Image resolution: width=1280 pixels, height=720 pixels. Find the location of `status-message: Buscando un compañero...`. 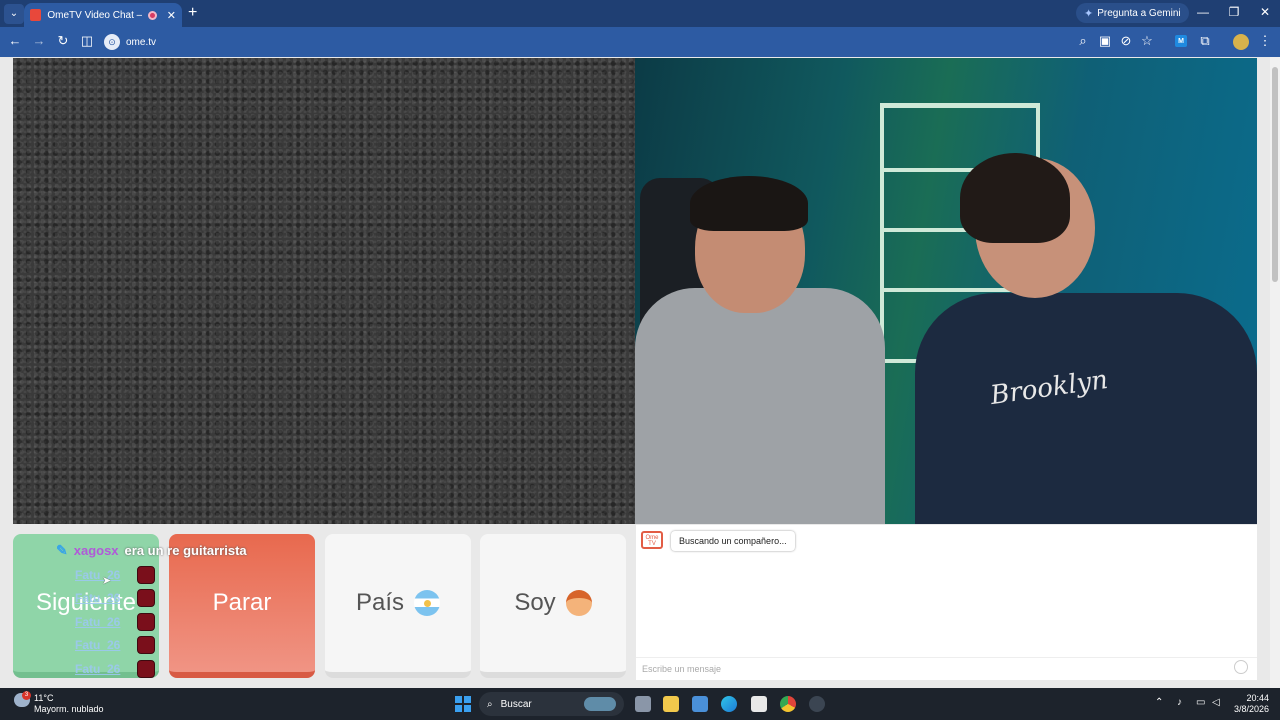

status-message: Buscando un compañero... is located at coordinates (733, 541).